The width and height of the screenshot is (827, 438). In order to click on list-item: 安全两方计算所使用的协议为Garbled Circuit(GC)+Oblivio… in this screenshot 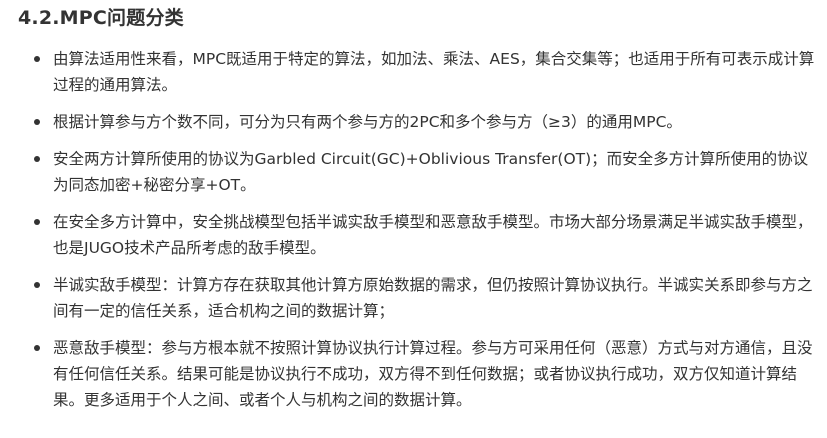, I will do `click(422, 172)`.